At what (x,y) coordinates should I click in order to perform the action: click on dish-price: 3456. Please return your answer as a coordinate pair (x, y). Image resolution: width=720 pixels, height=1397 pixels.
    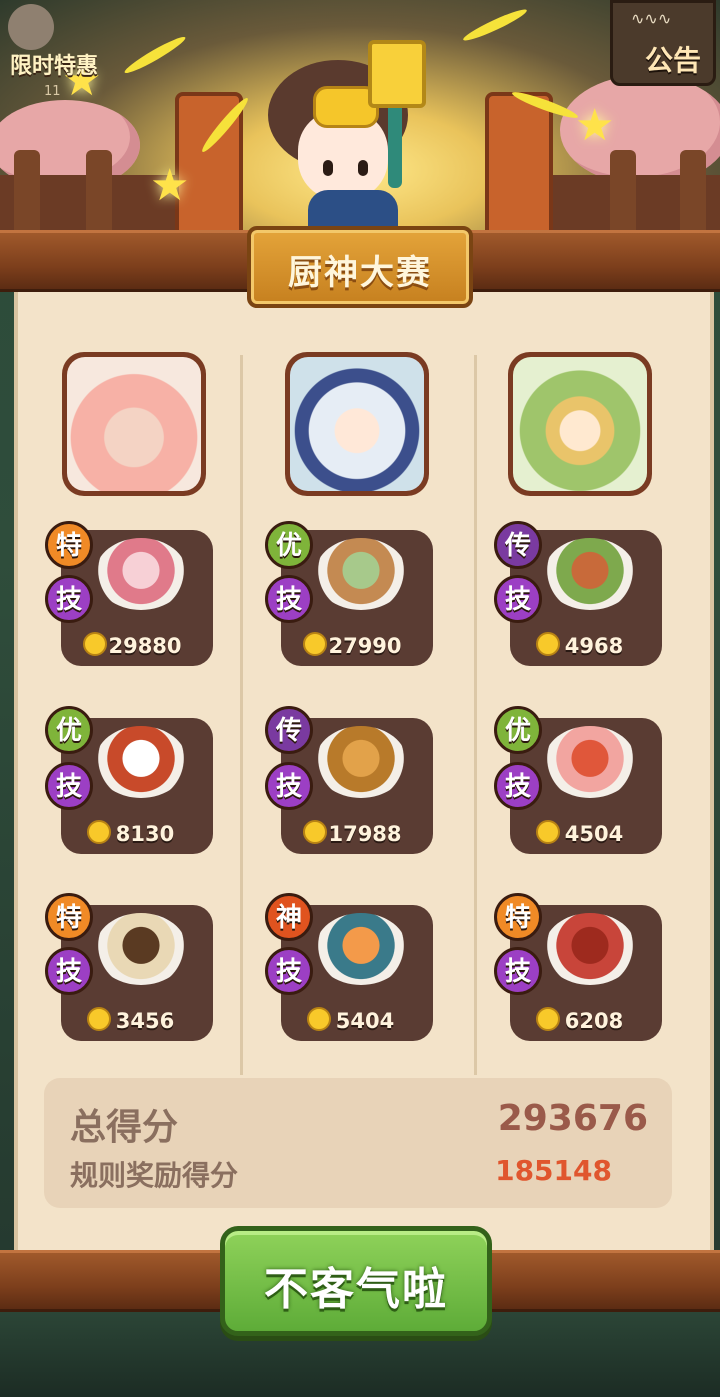
    Looking at the image, I should click on (145, 1021).